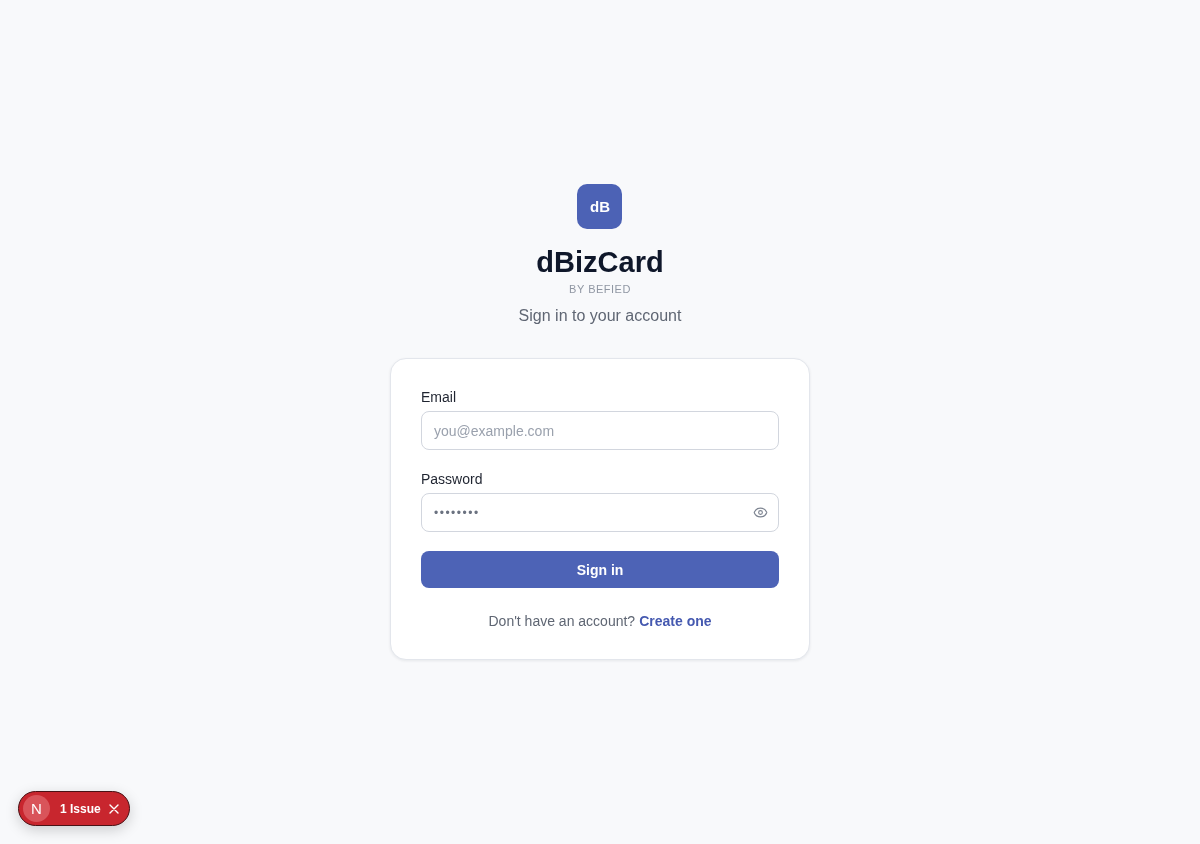  What do you see at coordinates (600, 316) in the screenshot?
I see `sign-in-subtitle: Sign in to your account` at bounding box center [600, 316].